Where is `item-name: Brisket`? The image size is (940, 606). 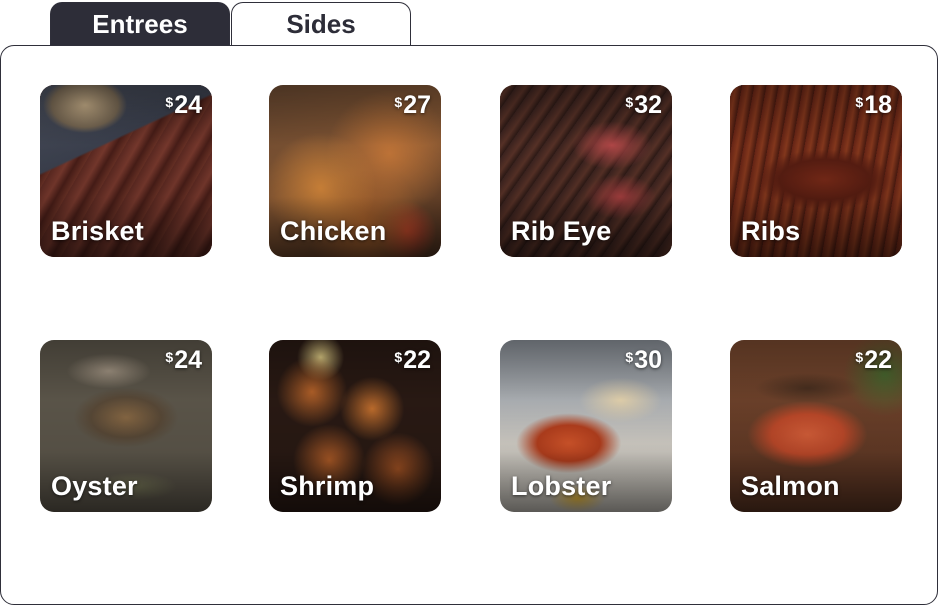 item-name: Brisket is located at coordinates (97, 231).